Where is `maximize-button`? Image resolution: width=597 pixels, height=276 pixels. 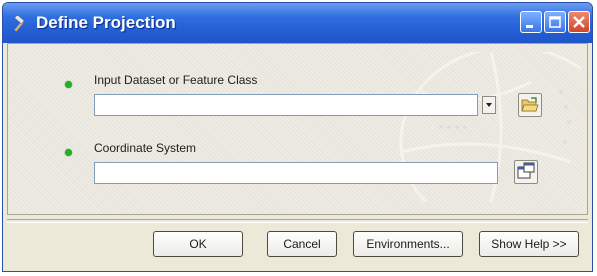 maximize-button is located at coordinates (555, 22).